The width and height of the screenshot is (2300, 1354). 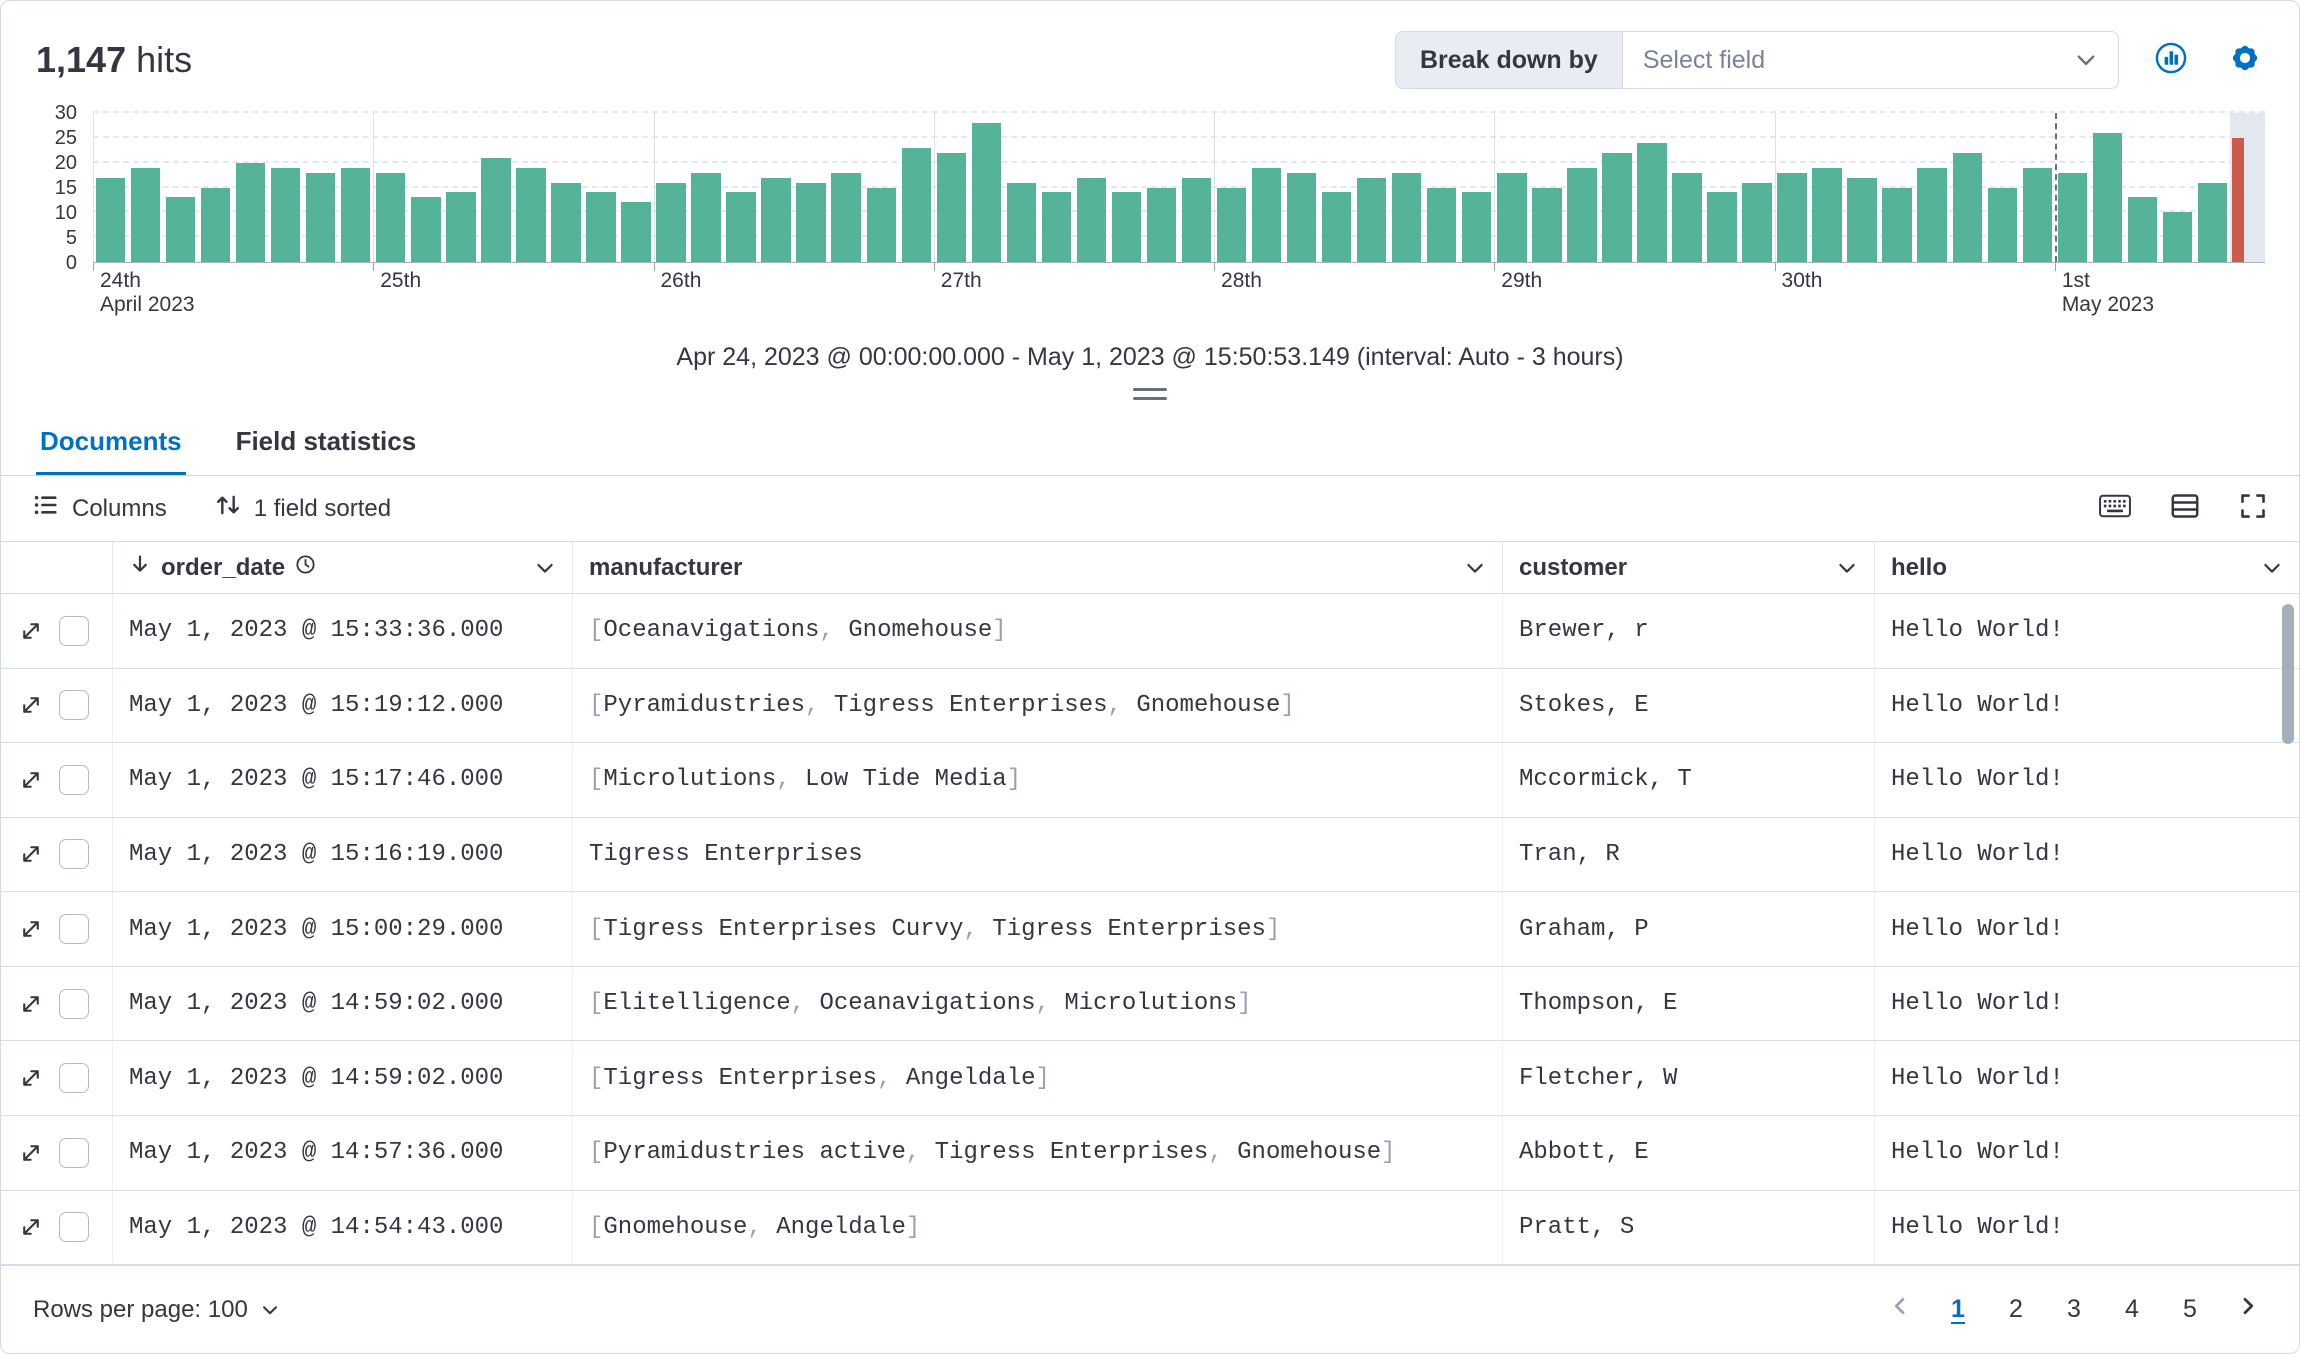 I want to click on header-cell-hello: hello, so click(x=2087, y=567).